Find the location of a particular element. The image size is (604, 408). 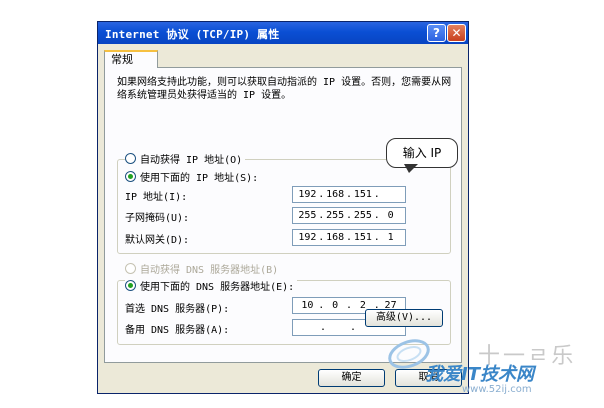

ip-address-label: IP 地址(I): is located at coordinates (156, 197).